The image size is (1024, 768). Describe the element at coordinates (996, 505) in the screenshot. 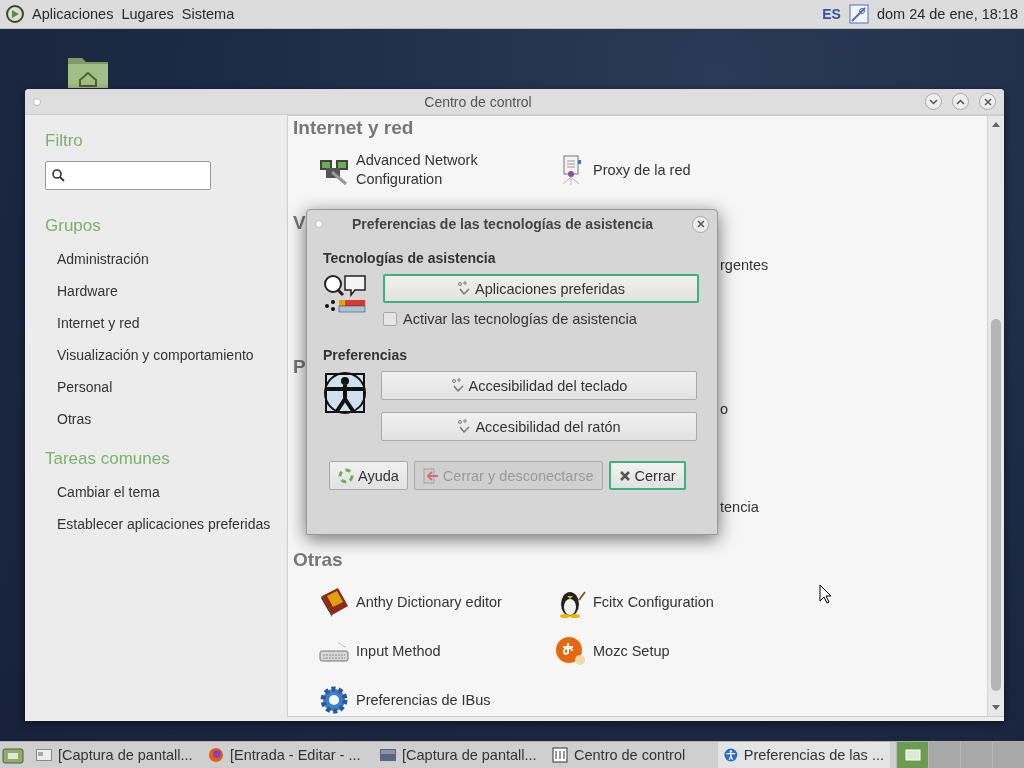

I see `scrollbar-thumb` at that location.